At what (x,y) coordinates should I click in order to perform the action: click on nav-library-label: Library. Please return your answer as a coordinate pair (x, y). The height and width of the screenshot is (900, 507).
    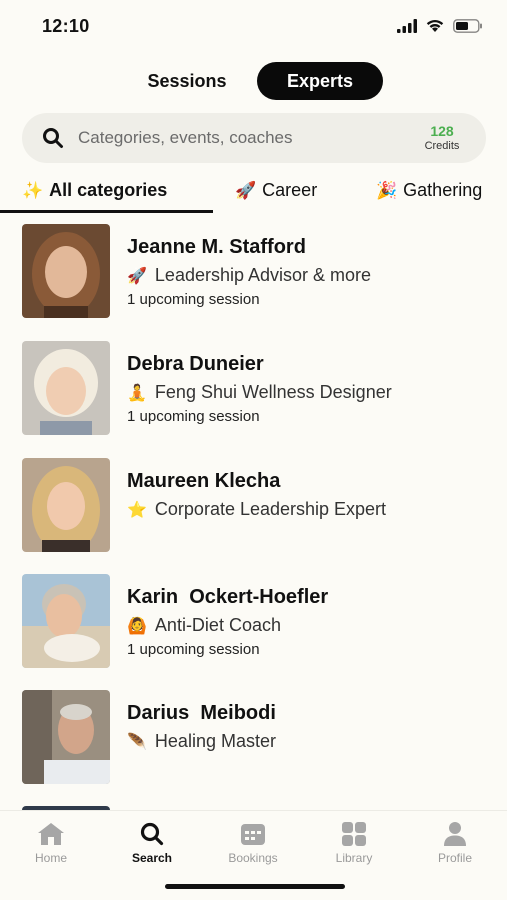
    Looking at the image, I should click on (354, 858).